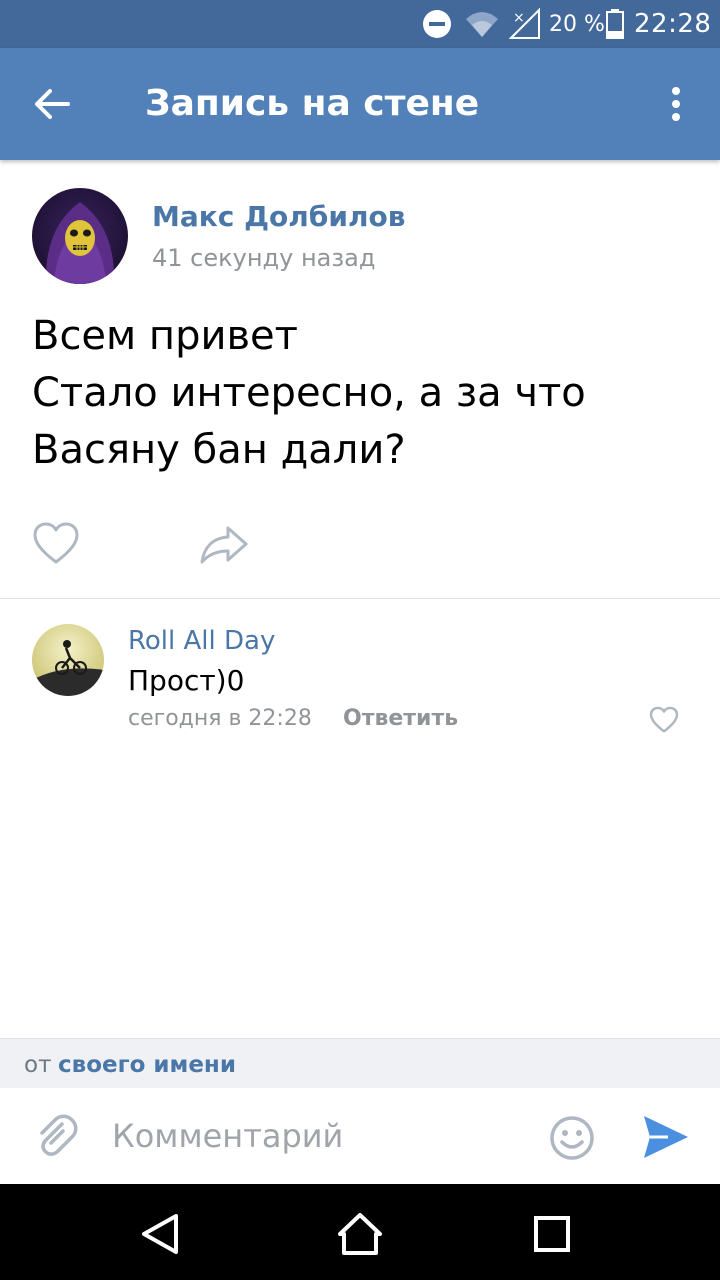  Describe the element at coordinates (360, 598) in the screenshot. I see `post-divider` at that location.